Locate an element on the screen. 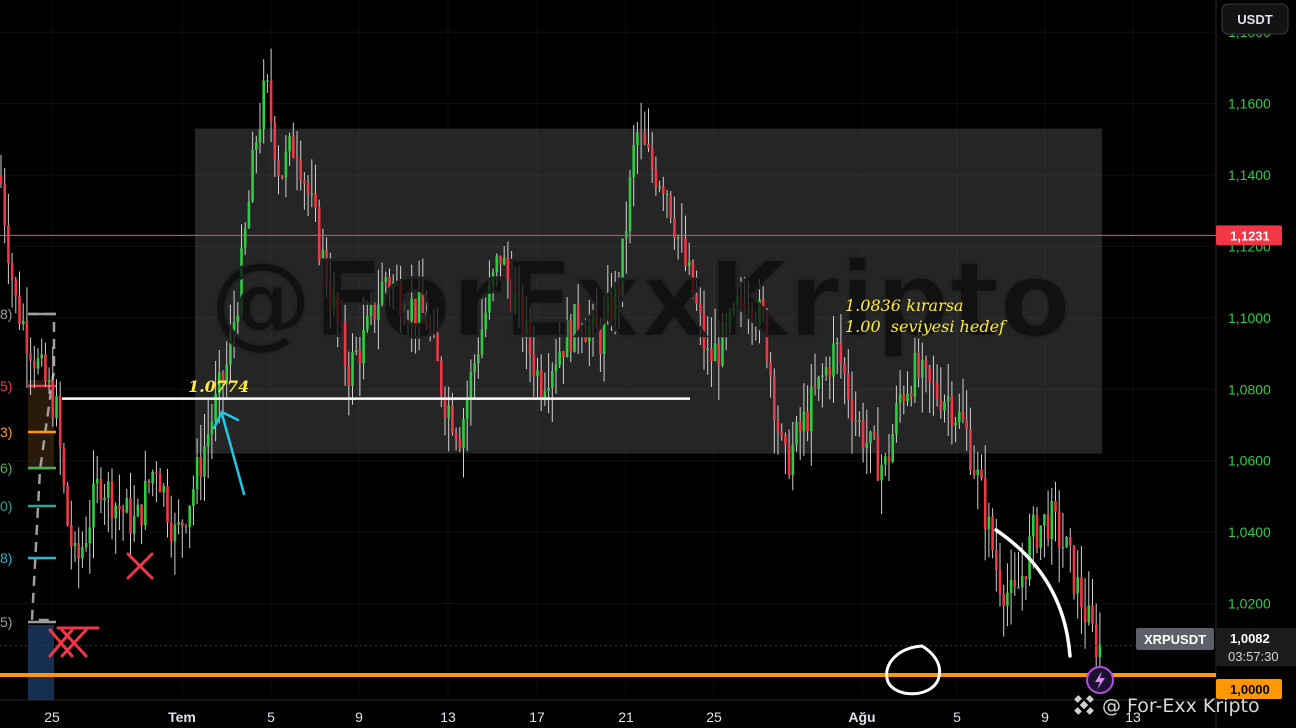 The height and width of the screenshot is (728, 1296). price-tick-label: 1,1400 is located at coordinates (1249, 175).